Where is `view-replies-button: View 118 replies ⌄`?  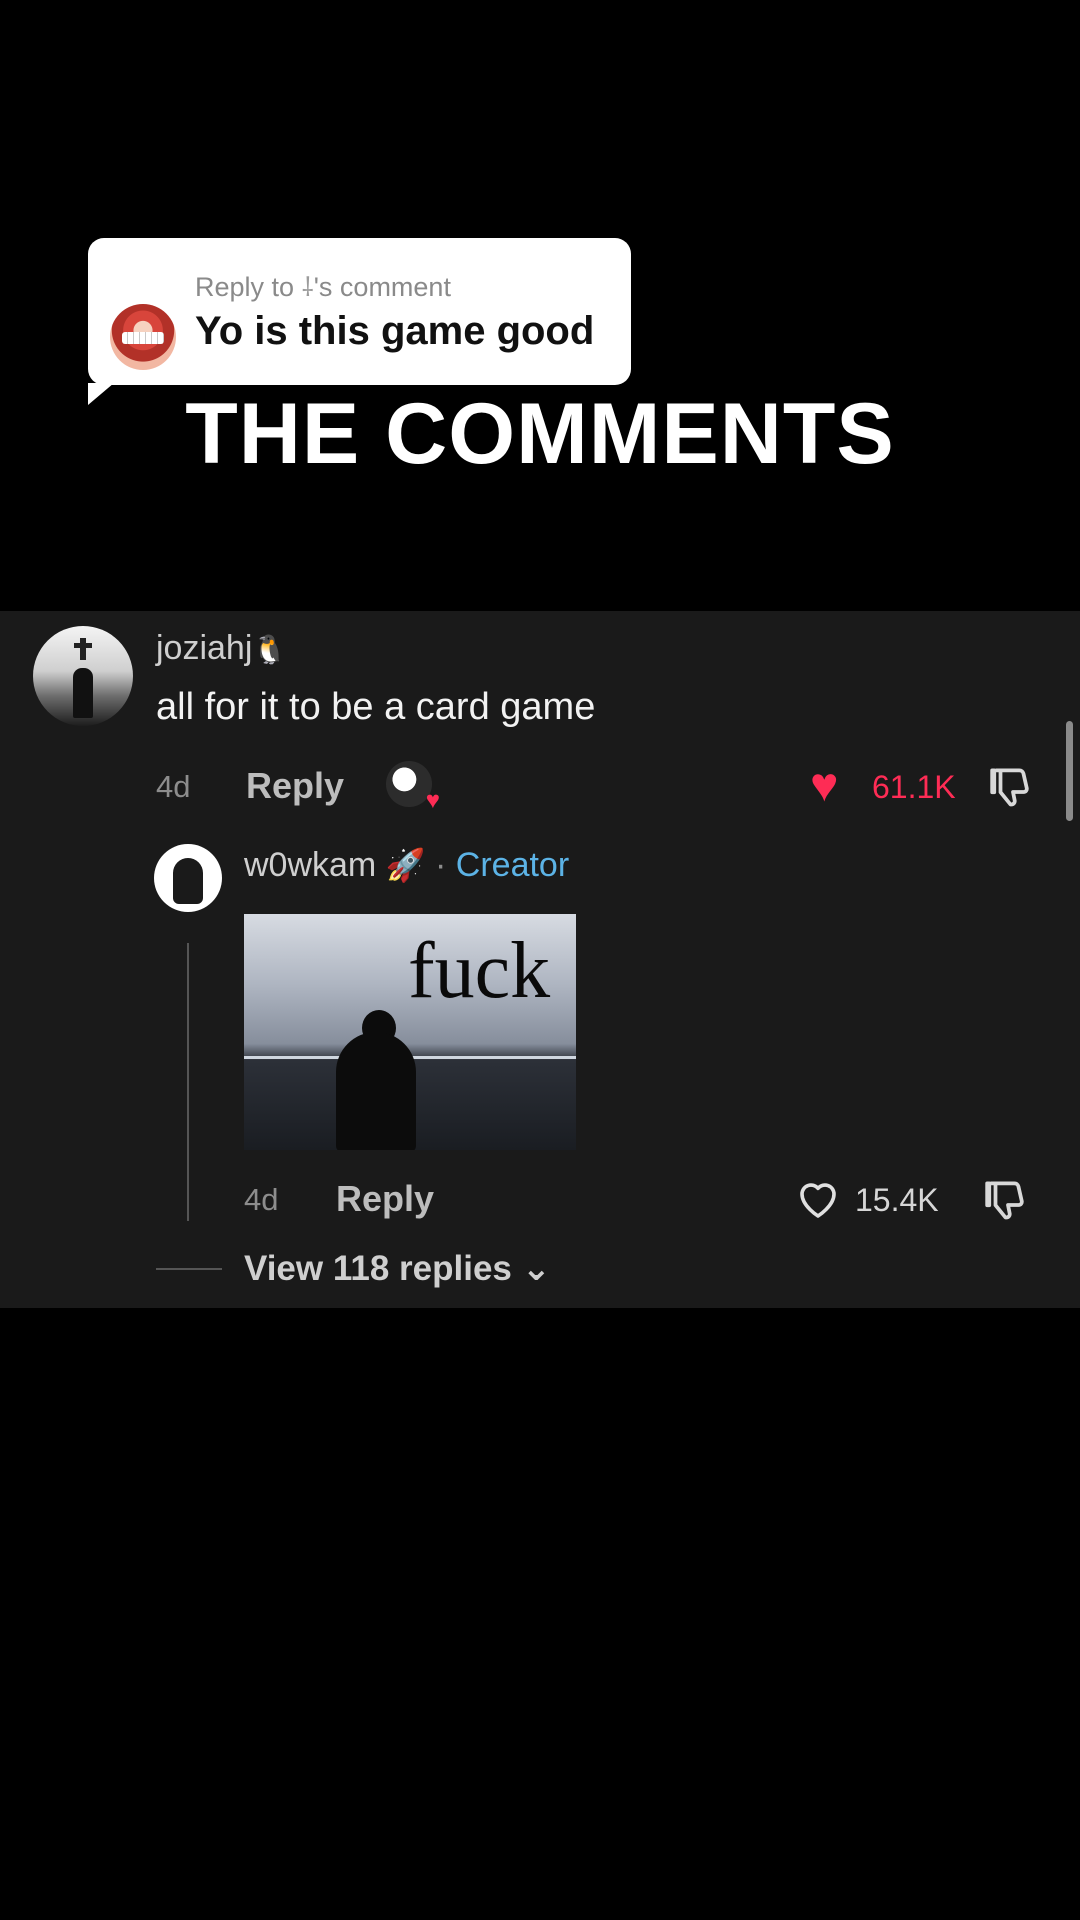 view-replies-button: View 118 replies ⌄ is located at coordinates (397, 1269).